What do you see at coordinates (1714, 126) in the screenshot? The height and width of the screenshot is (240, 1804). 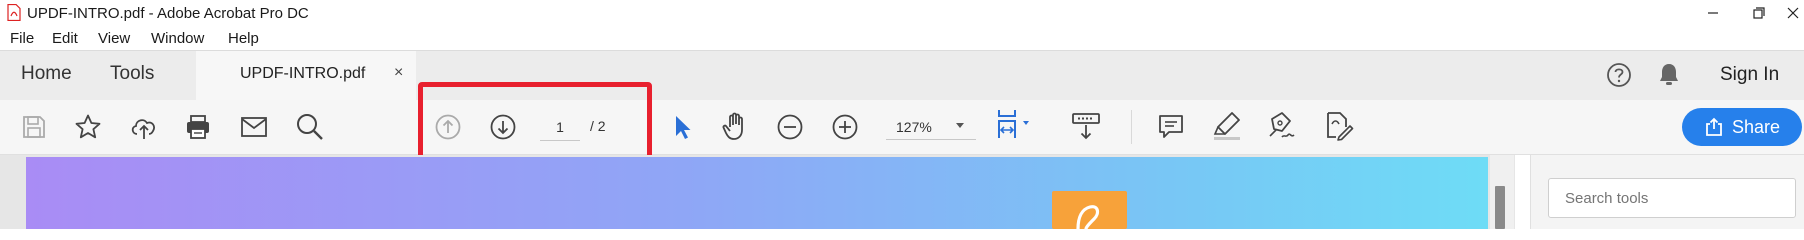 I see `share-icon` at bounding box center [1714, 126].